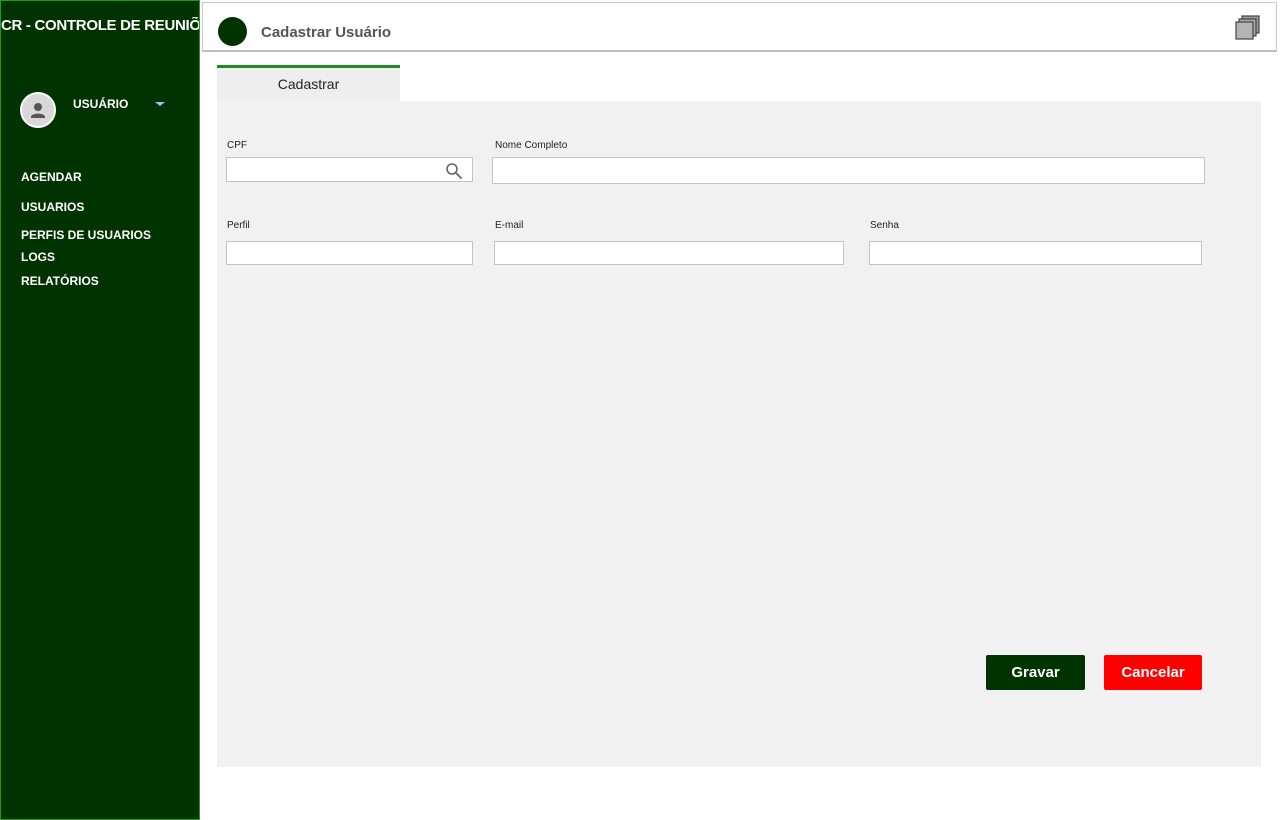  What do you see at coordinates (884, 225) in the screenshot?
I see `senha-label: Senha` at bounding box center [884, 225].